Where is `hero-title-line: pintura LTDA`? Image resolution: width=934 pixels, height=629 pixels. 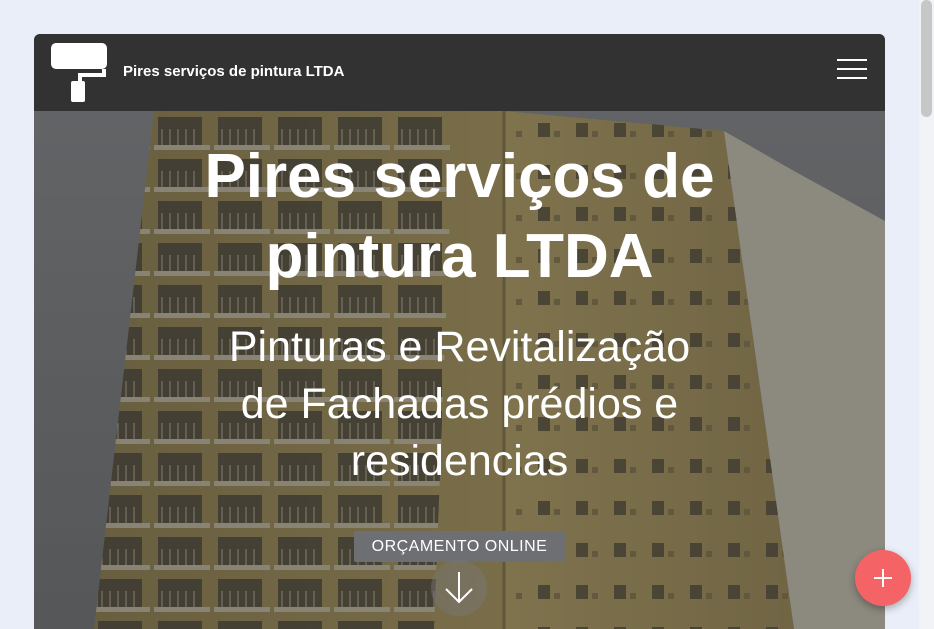
hero-title-line: pintura LTDA is located at coordinates (459, 256).